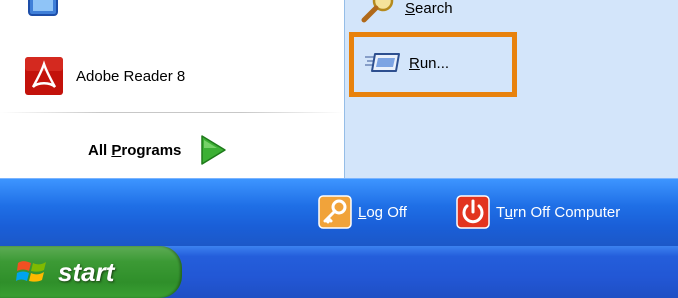 This screenshot has width=678, height=298. What do you see at coordinates (43, 8) in the screenshot?
I see `application-icon` at bounding box center [43, 8].